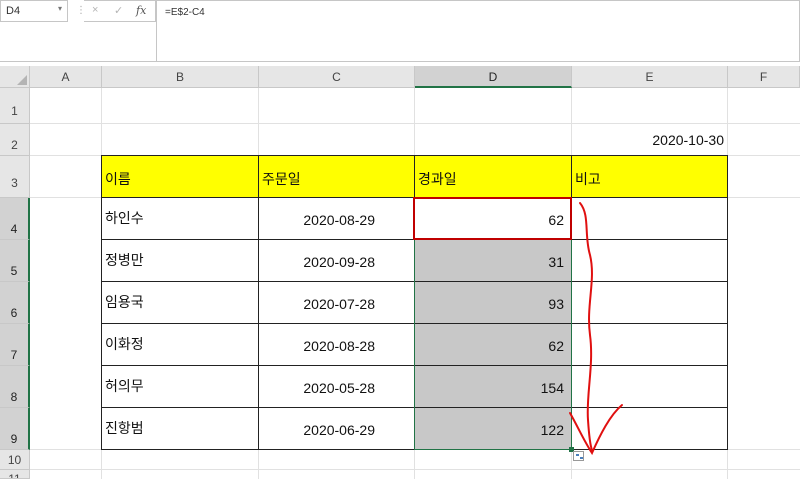  I want to click on cell-days: 31, so click(493, 260).